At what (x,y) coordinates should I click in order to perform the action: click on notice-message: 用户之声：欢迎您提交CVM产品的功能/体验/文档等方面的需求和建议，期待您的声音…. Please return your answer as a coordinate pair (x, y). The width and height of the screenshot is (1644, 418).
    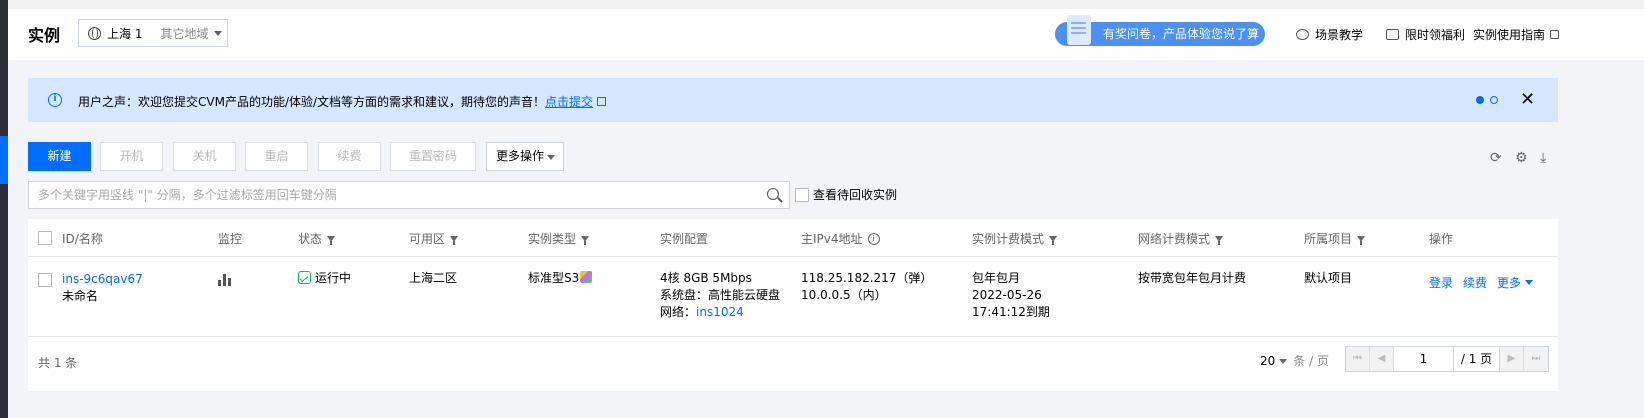
    Looking at the image, I should click on (342, 101).